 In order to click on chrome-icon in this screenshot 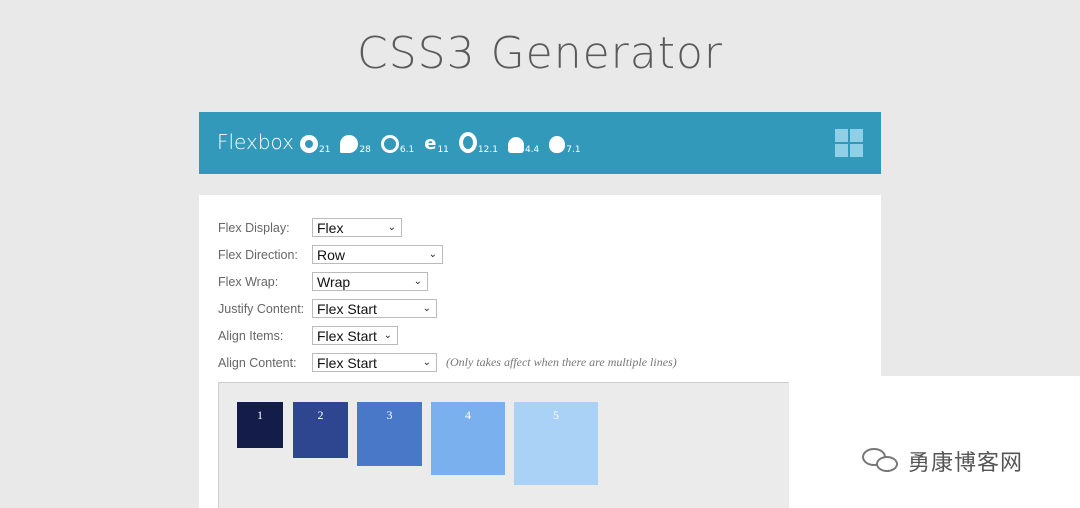, I will do `click(309, 144)`.